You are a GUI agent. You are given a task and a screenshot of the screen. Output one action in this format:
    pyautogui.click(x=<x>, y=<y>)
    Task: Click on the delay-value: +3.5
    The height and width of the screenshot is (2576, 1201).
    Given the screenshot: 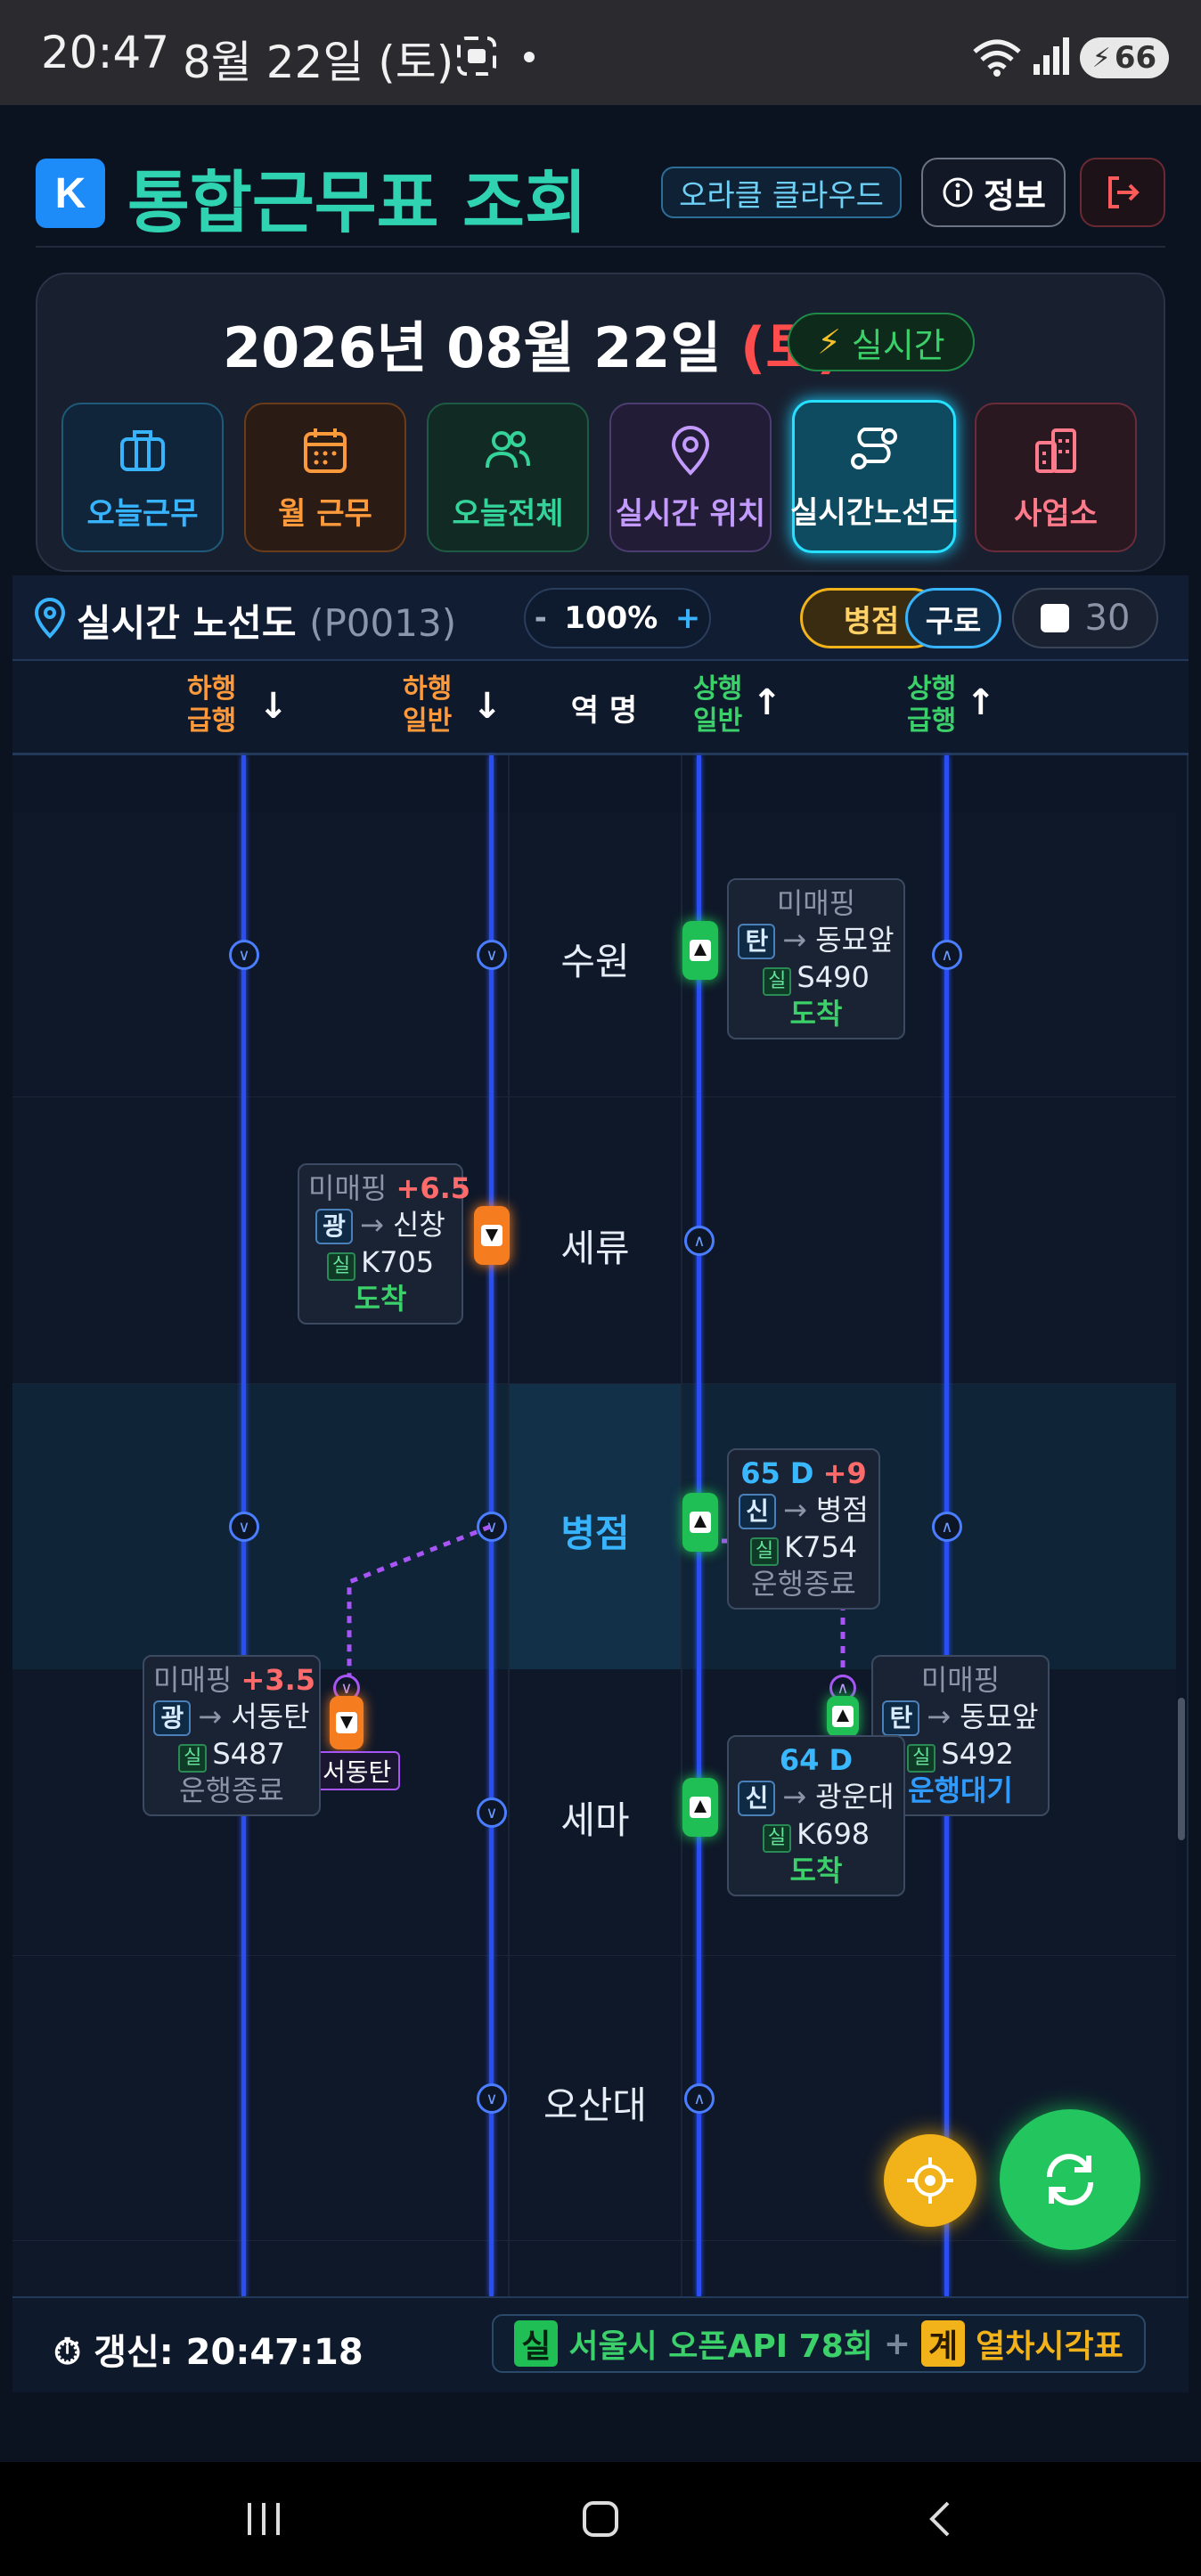 What is the action you would take?
    pyautogui.click(x=278, y=1680)
    